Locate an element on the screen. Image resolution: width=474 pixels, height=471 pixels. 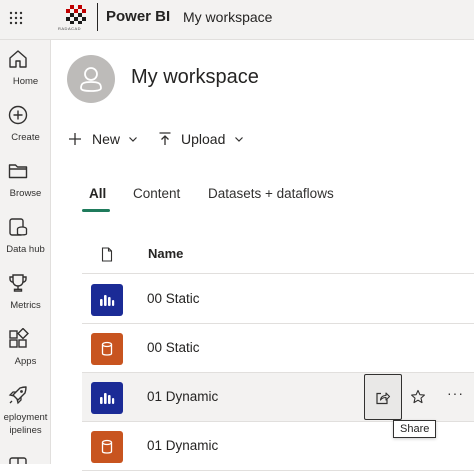
nav-label-data-hub: Data hub is located at coordinates (25, 249).